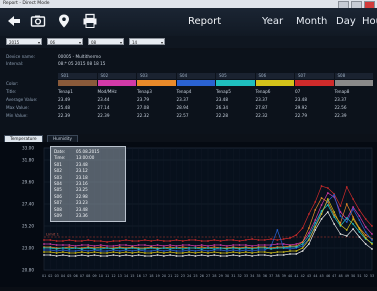  What do you see at coordinates (366, 276) in the screenshot?
I see `x-tick-label: 52` at bounding box center [366, 276].